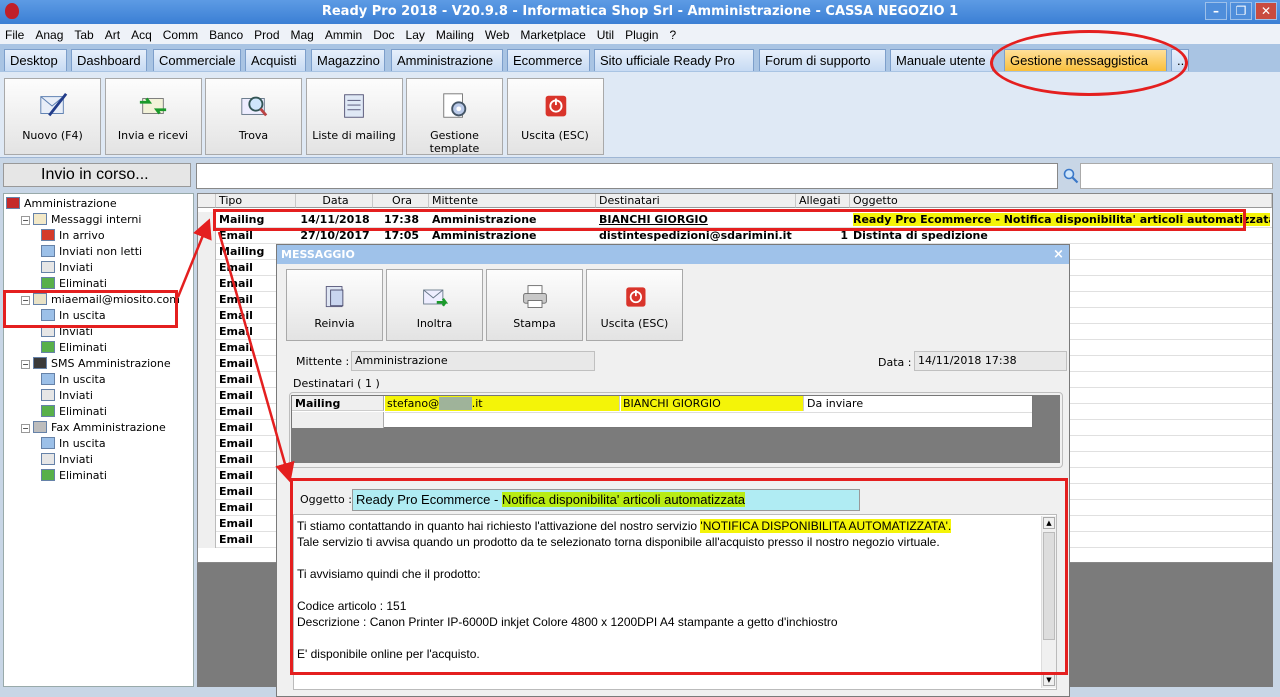 This screenshot has width=1280, height=697. What do you see at coordinates (90, 309) in the screenshot?
I see `annotation-tree-box` at bounding box center [90, 309].